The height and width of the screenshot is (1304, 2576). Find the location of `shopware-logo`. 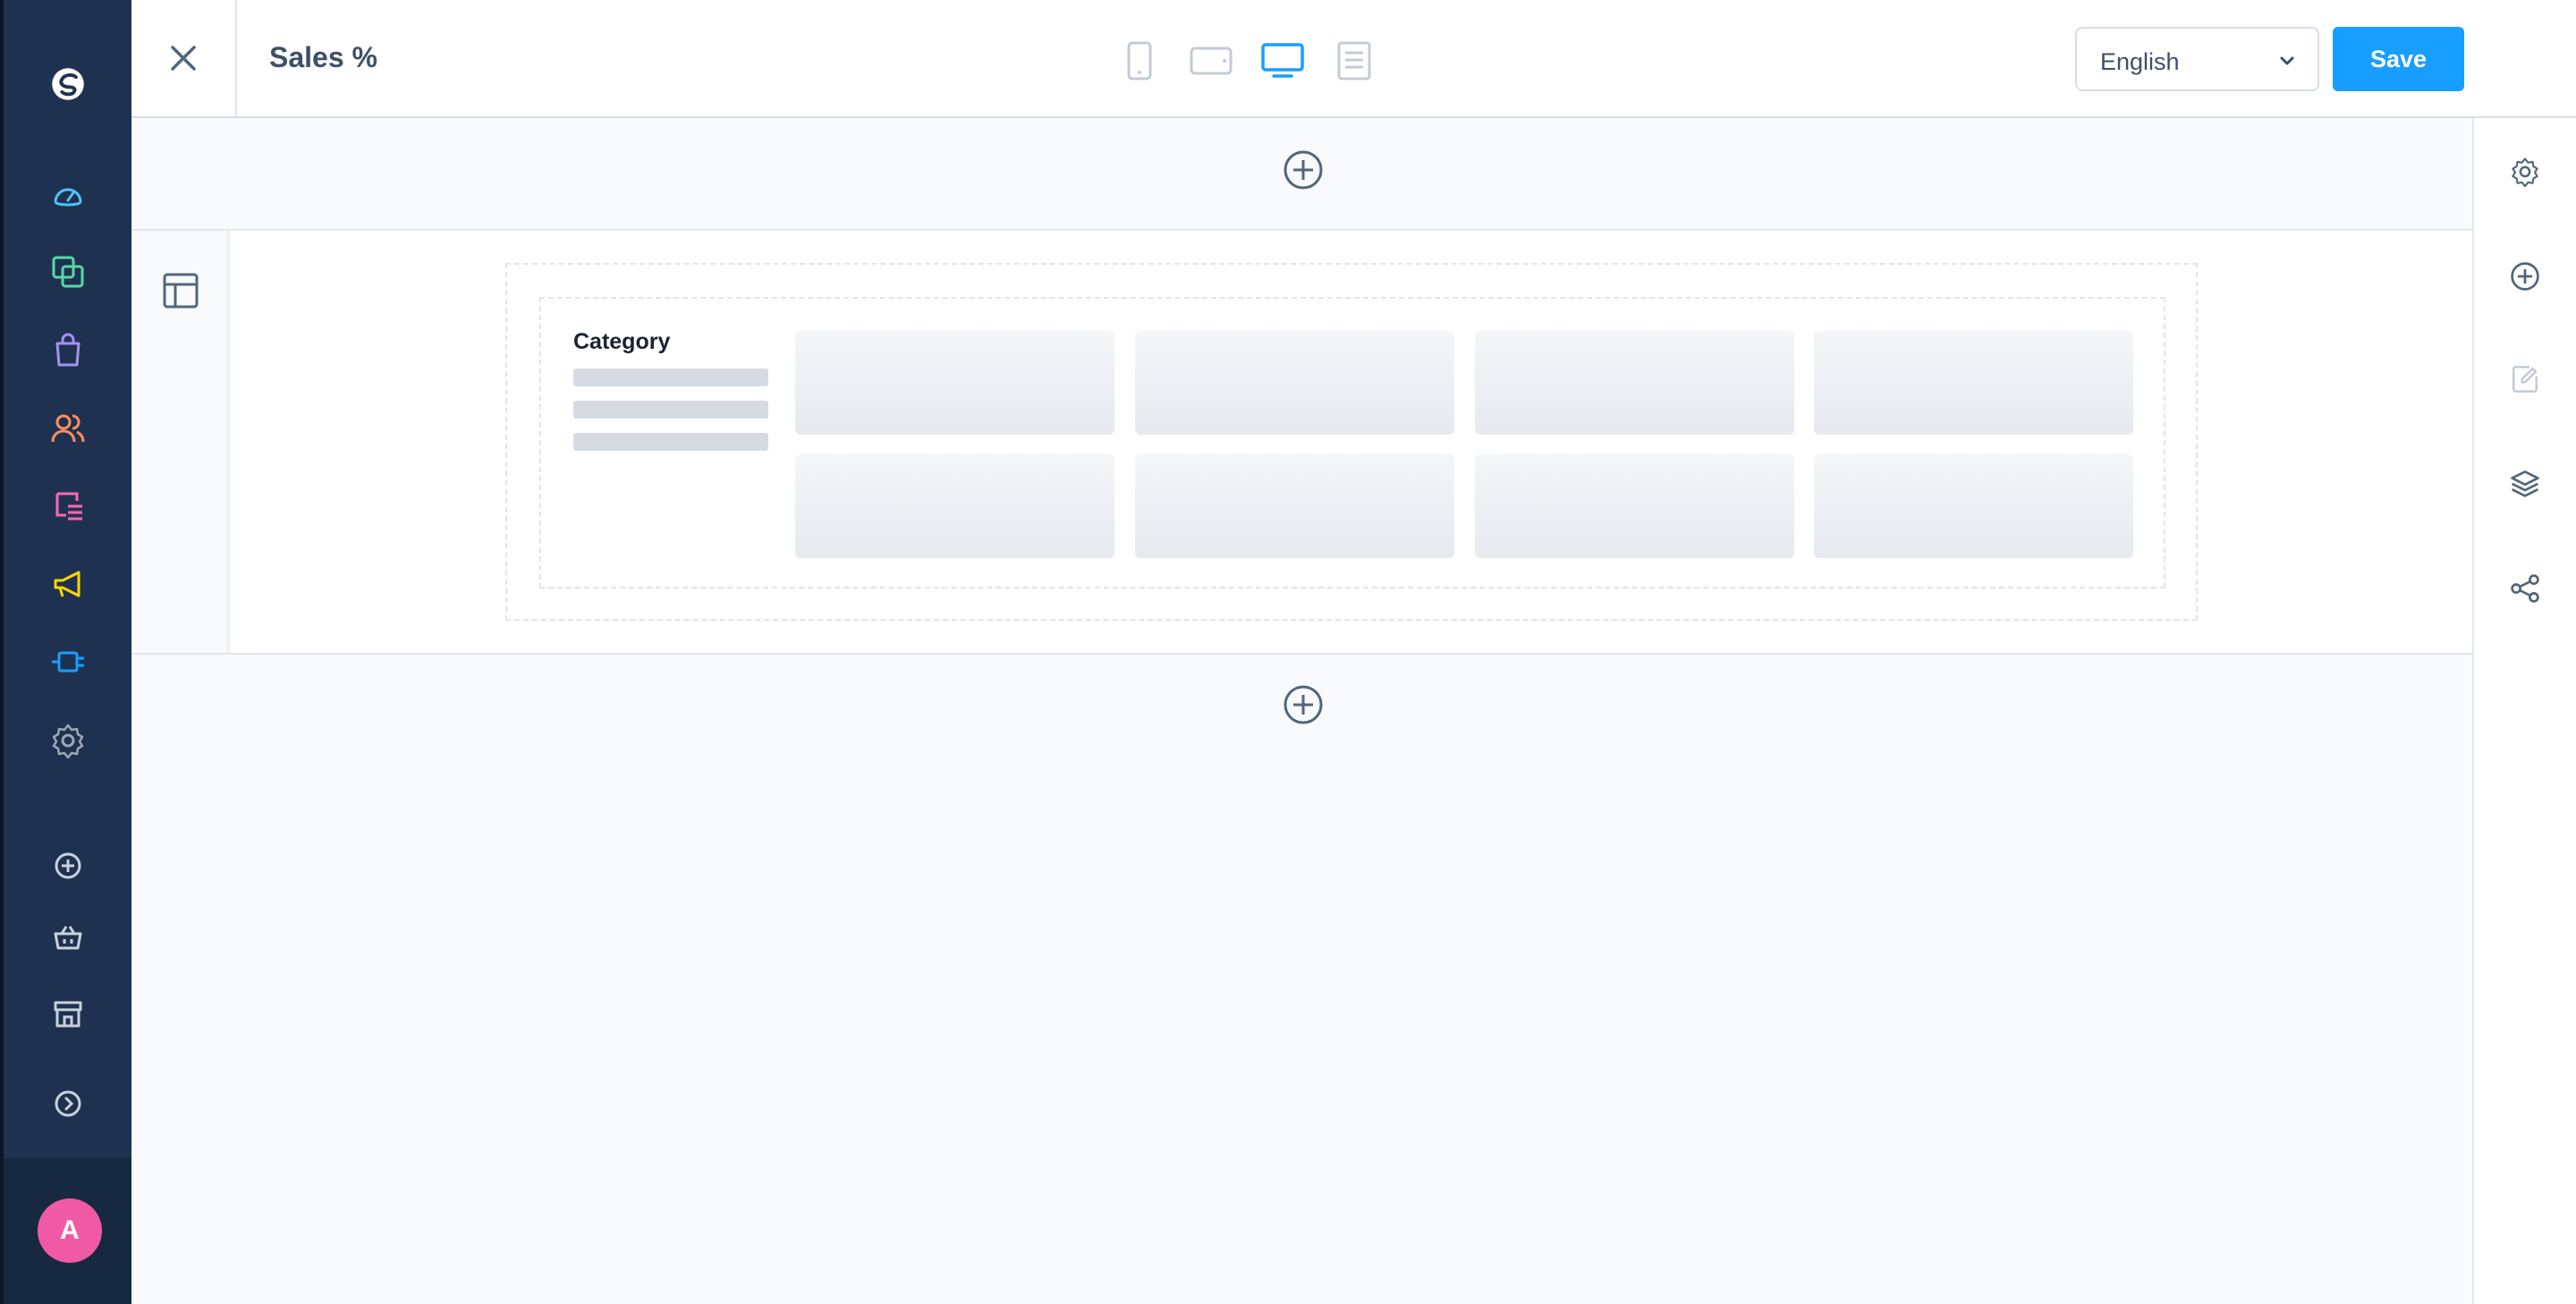

shopware-logo is located at coordinates (68, 84).